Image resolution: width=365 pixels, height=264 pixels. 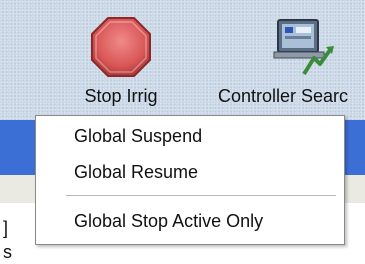 What do you see at coordinates (190, 221) in the screenshot?
I see `menu-item-global-stop-active-only: Global Stop Active Only` at bounding box center [190, 221].